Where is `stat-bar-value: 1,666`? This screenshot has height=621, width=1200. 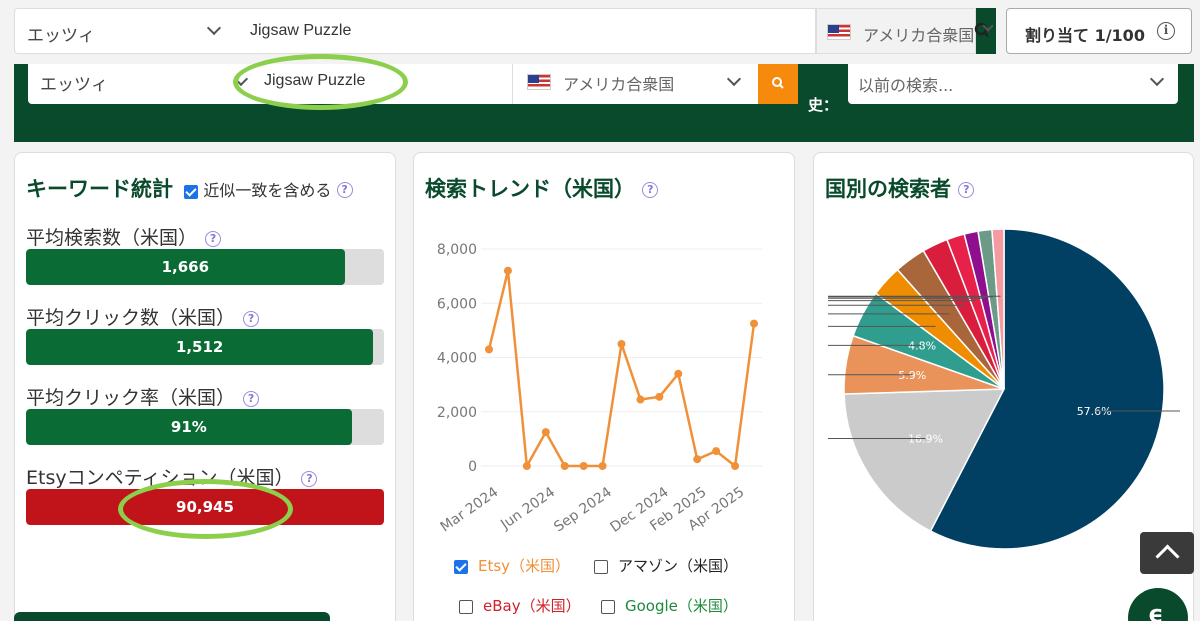 stat-bar-value: 1,666 is located at coordinates (185, 267).